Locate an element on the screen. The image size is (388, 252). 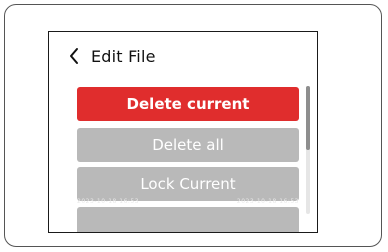
header: Edit File is located at coordinates (110, 56).